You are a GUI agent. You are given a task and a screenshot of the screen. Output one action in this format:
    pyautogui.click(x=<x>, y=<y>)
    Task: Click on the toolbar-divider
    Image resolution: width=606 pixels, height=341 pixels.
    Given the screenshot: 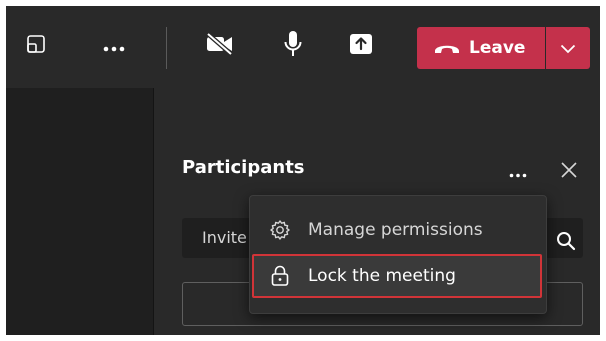 What is the action you would take?
    pyautogui.click(x=166, y=48)
    